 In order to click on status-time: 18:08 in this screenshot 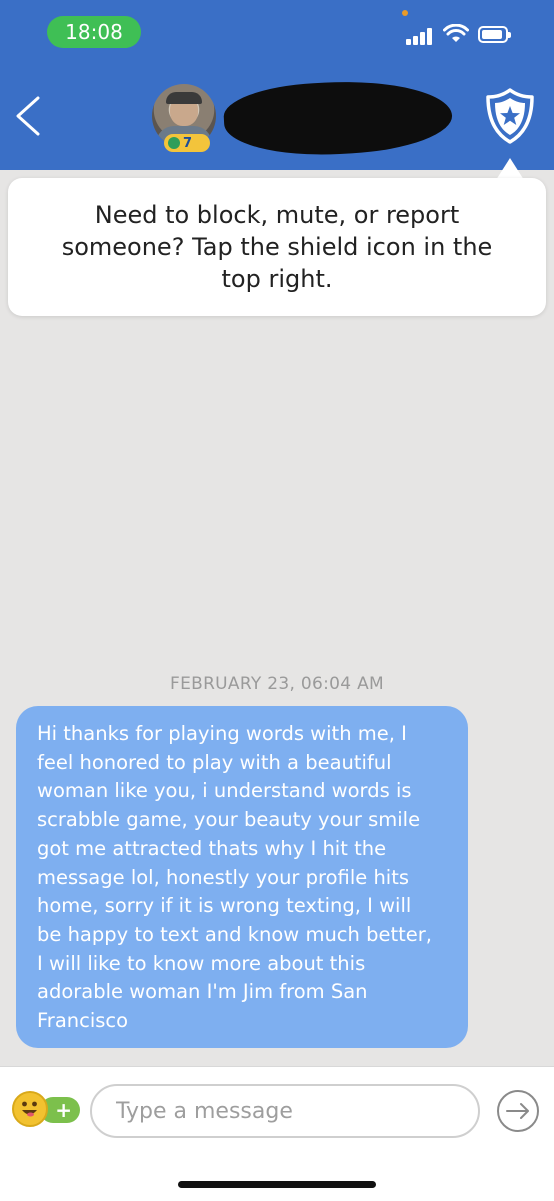, I will do `click(94, 32)`.